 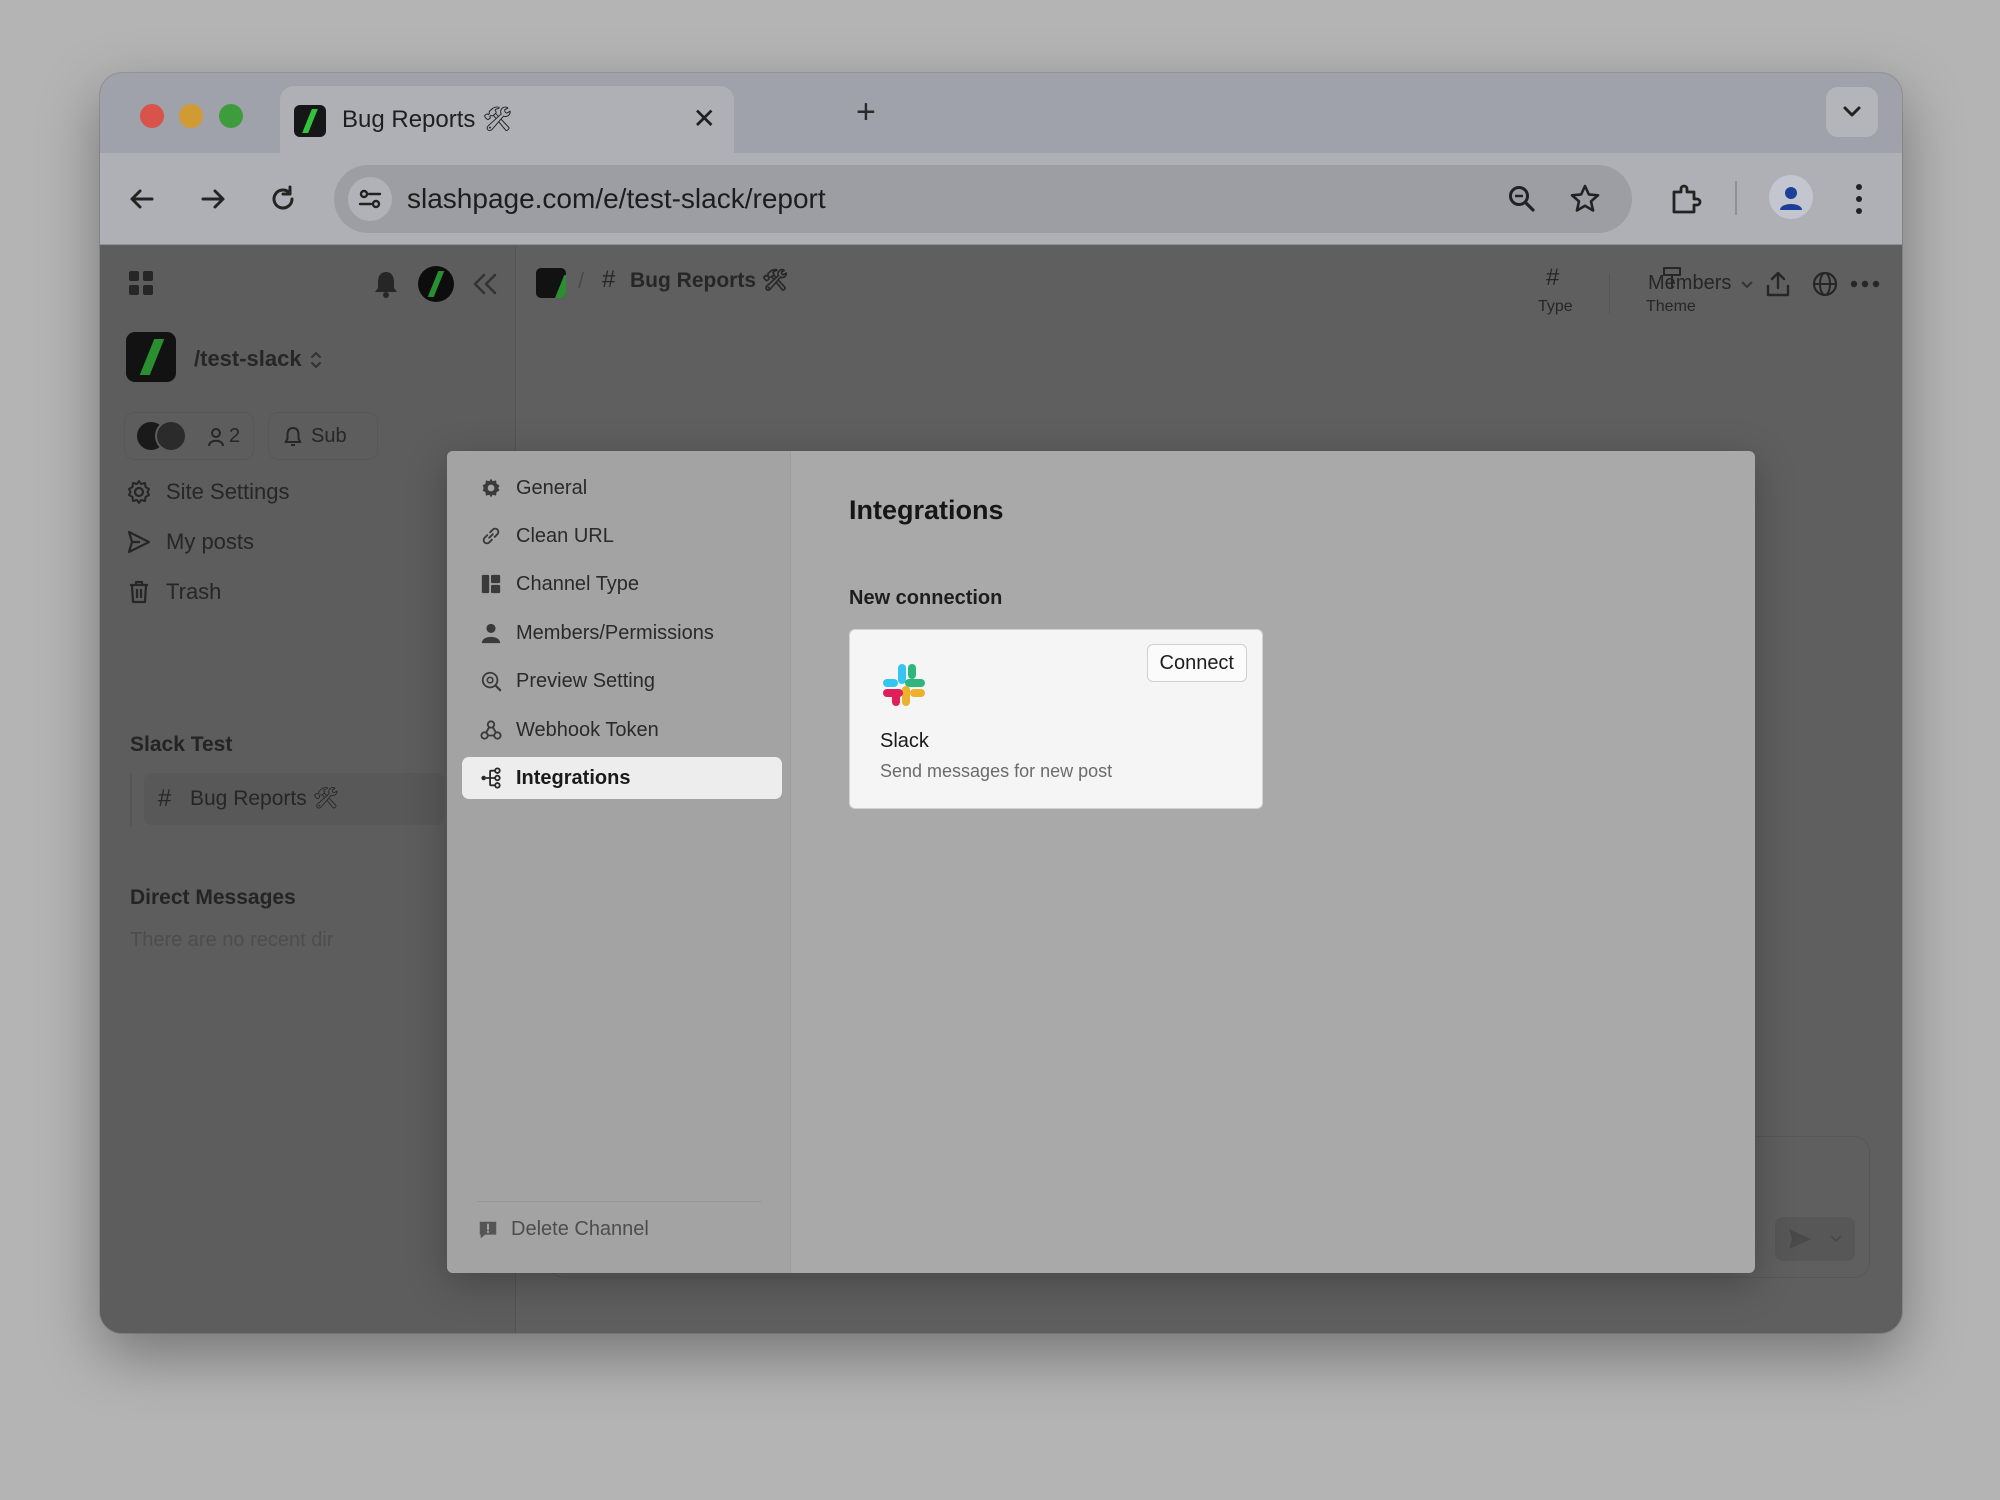 I want to click on delete-channel-button: Delete Channel, so click(x=563, y=1229).